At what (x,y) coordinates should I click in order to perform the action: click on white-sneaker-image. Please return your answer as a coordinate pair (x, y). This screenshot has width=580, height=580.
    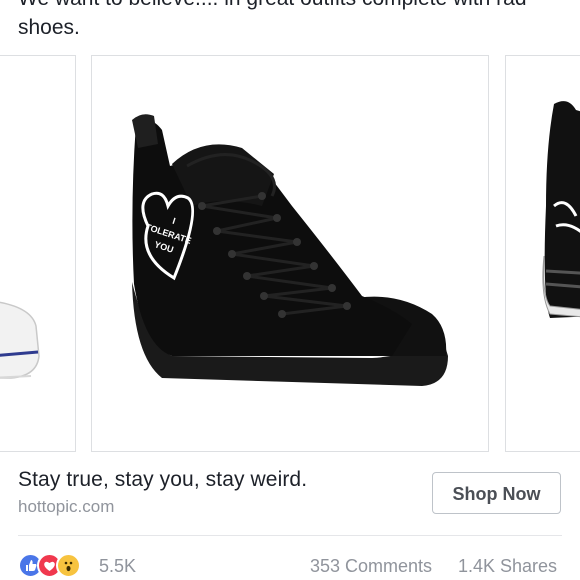
    Looking at the image, I should click on (20, 340).